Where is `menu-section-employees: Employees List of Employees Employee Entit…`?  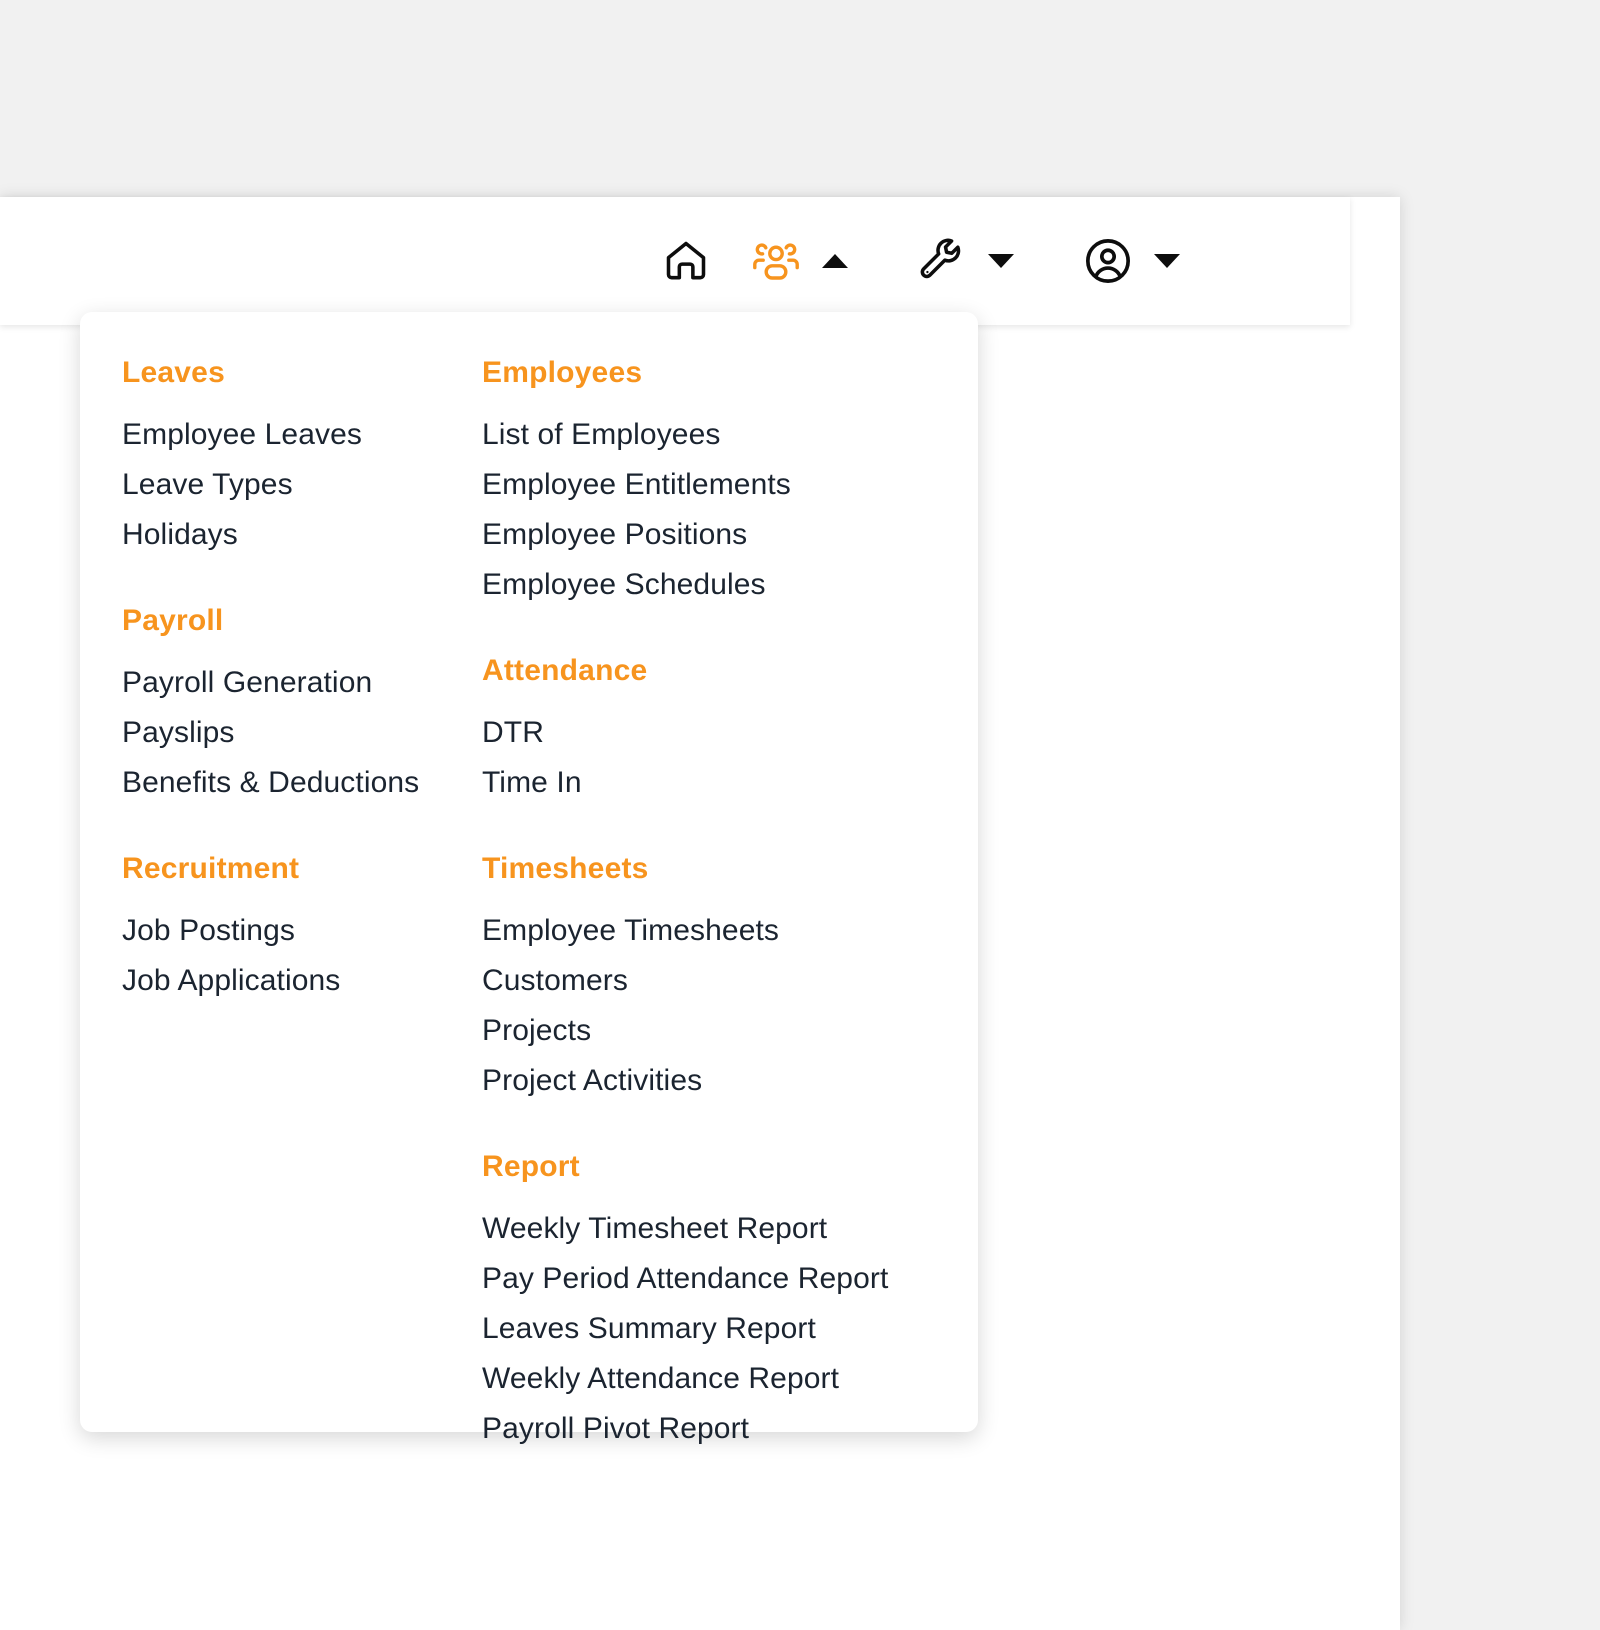 menu-section-employees: Employees List of Employees Employee Entit… is located at coordinates (691, 484).